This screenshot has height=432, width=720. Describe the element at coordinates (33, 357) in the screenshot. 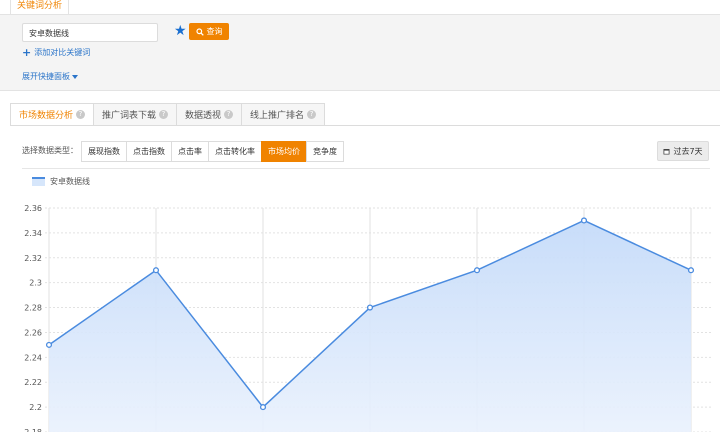

I see `y-tick-label: 2.24` at that location.